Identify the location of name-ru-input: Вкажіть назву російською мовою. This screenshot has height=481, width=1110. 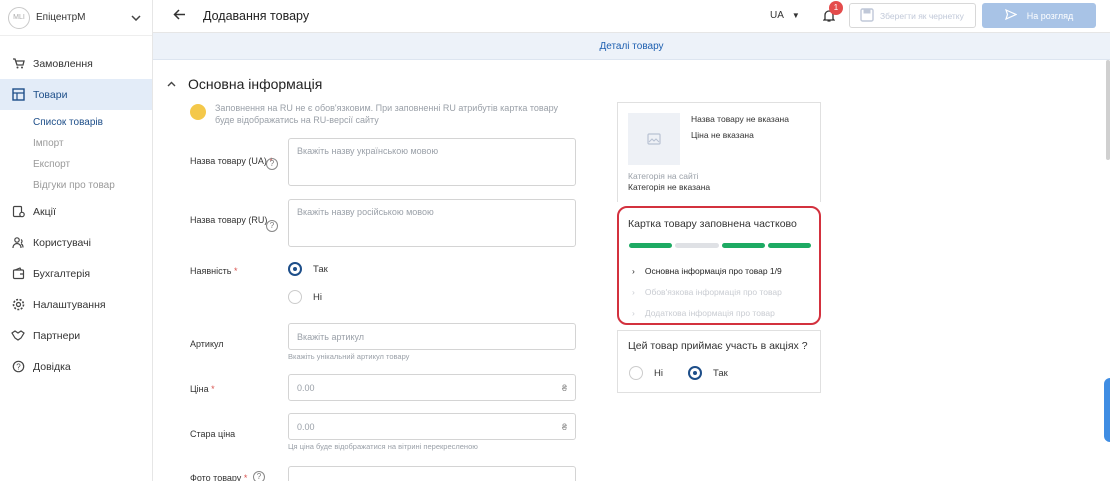
(432, 223).